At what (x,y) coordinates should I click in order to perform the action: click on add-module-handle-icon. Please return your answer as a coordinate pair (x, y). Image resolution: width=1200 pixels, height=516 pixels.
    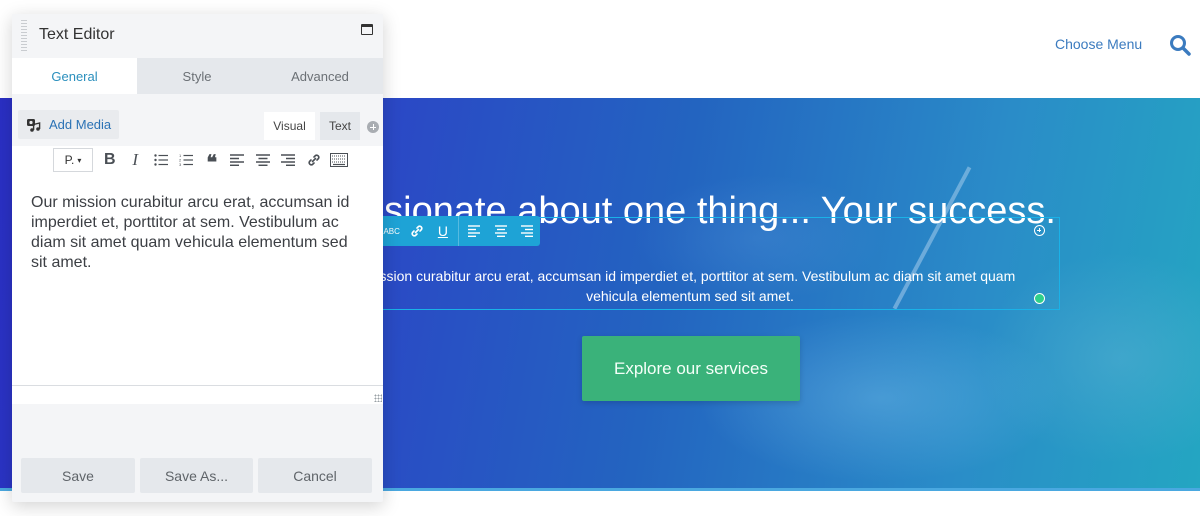
    Looking at the image, I should click on (1039, 230).